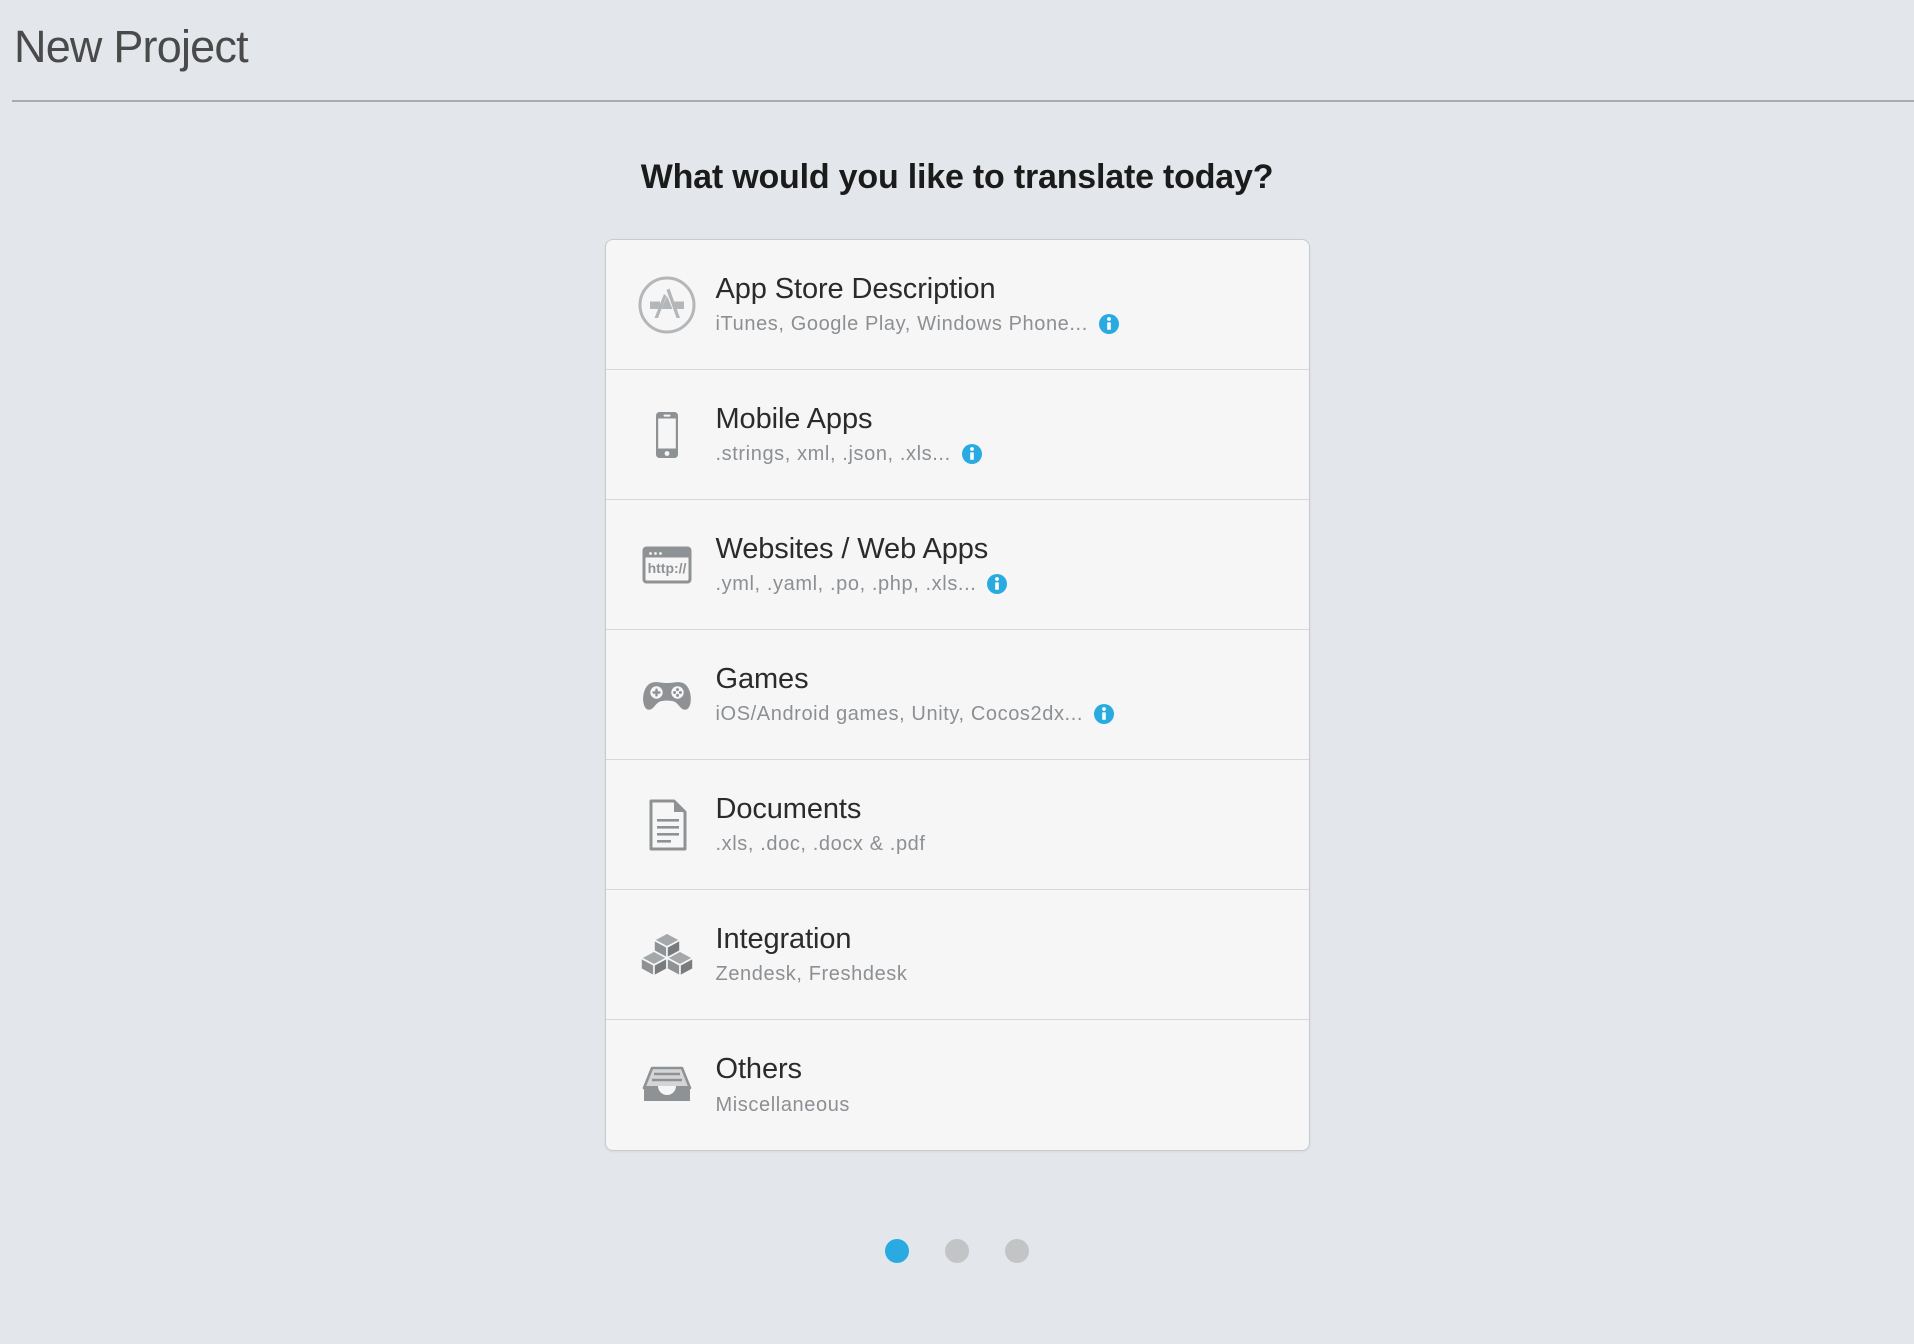 The width and height of the screenshot is (1914, 1344). I want to click on gamepad-icon, so click(667, 695).